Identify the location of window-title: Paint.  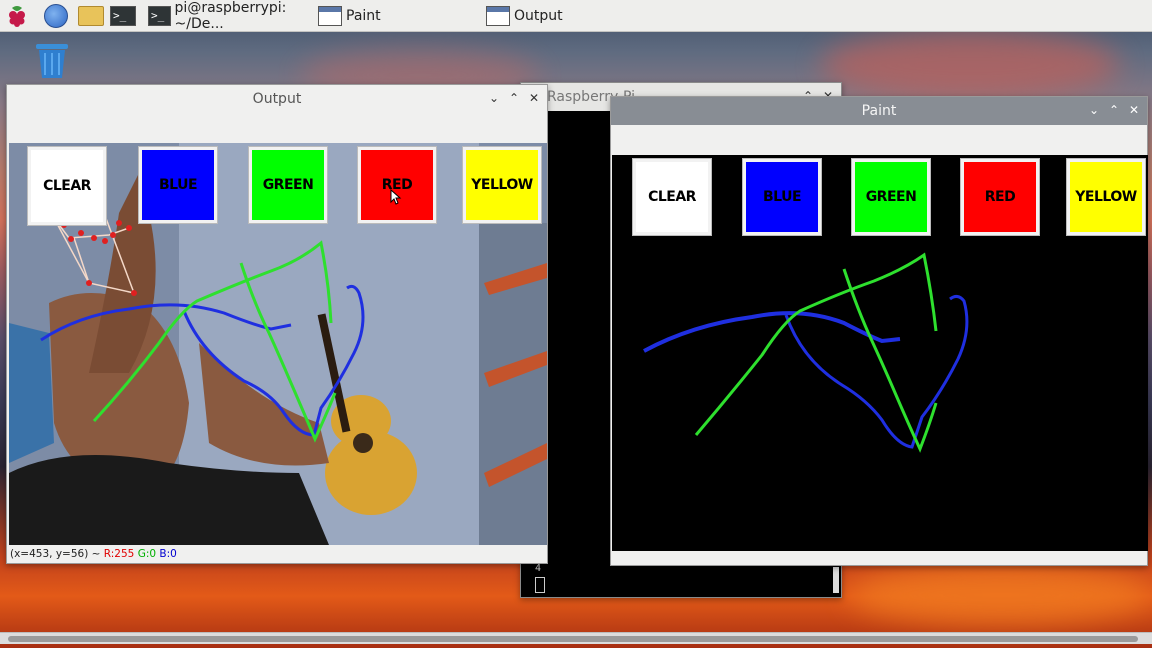
(879, 111).